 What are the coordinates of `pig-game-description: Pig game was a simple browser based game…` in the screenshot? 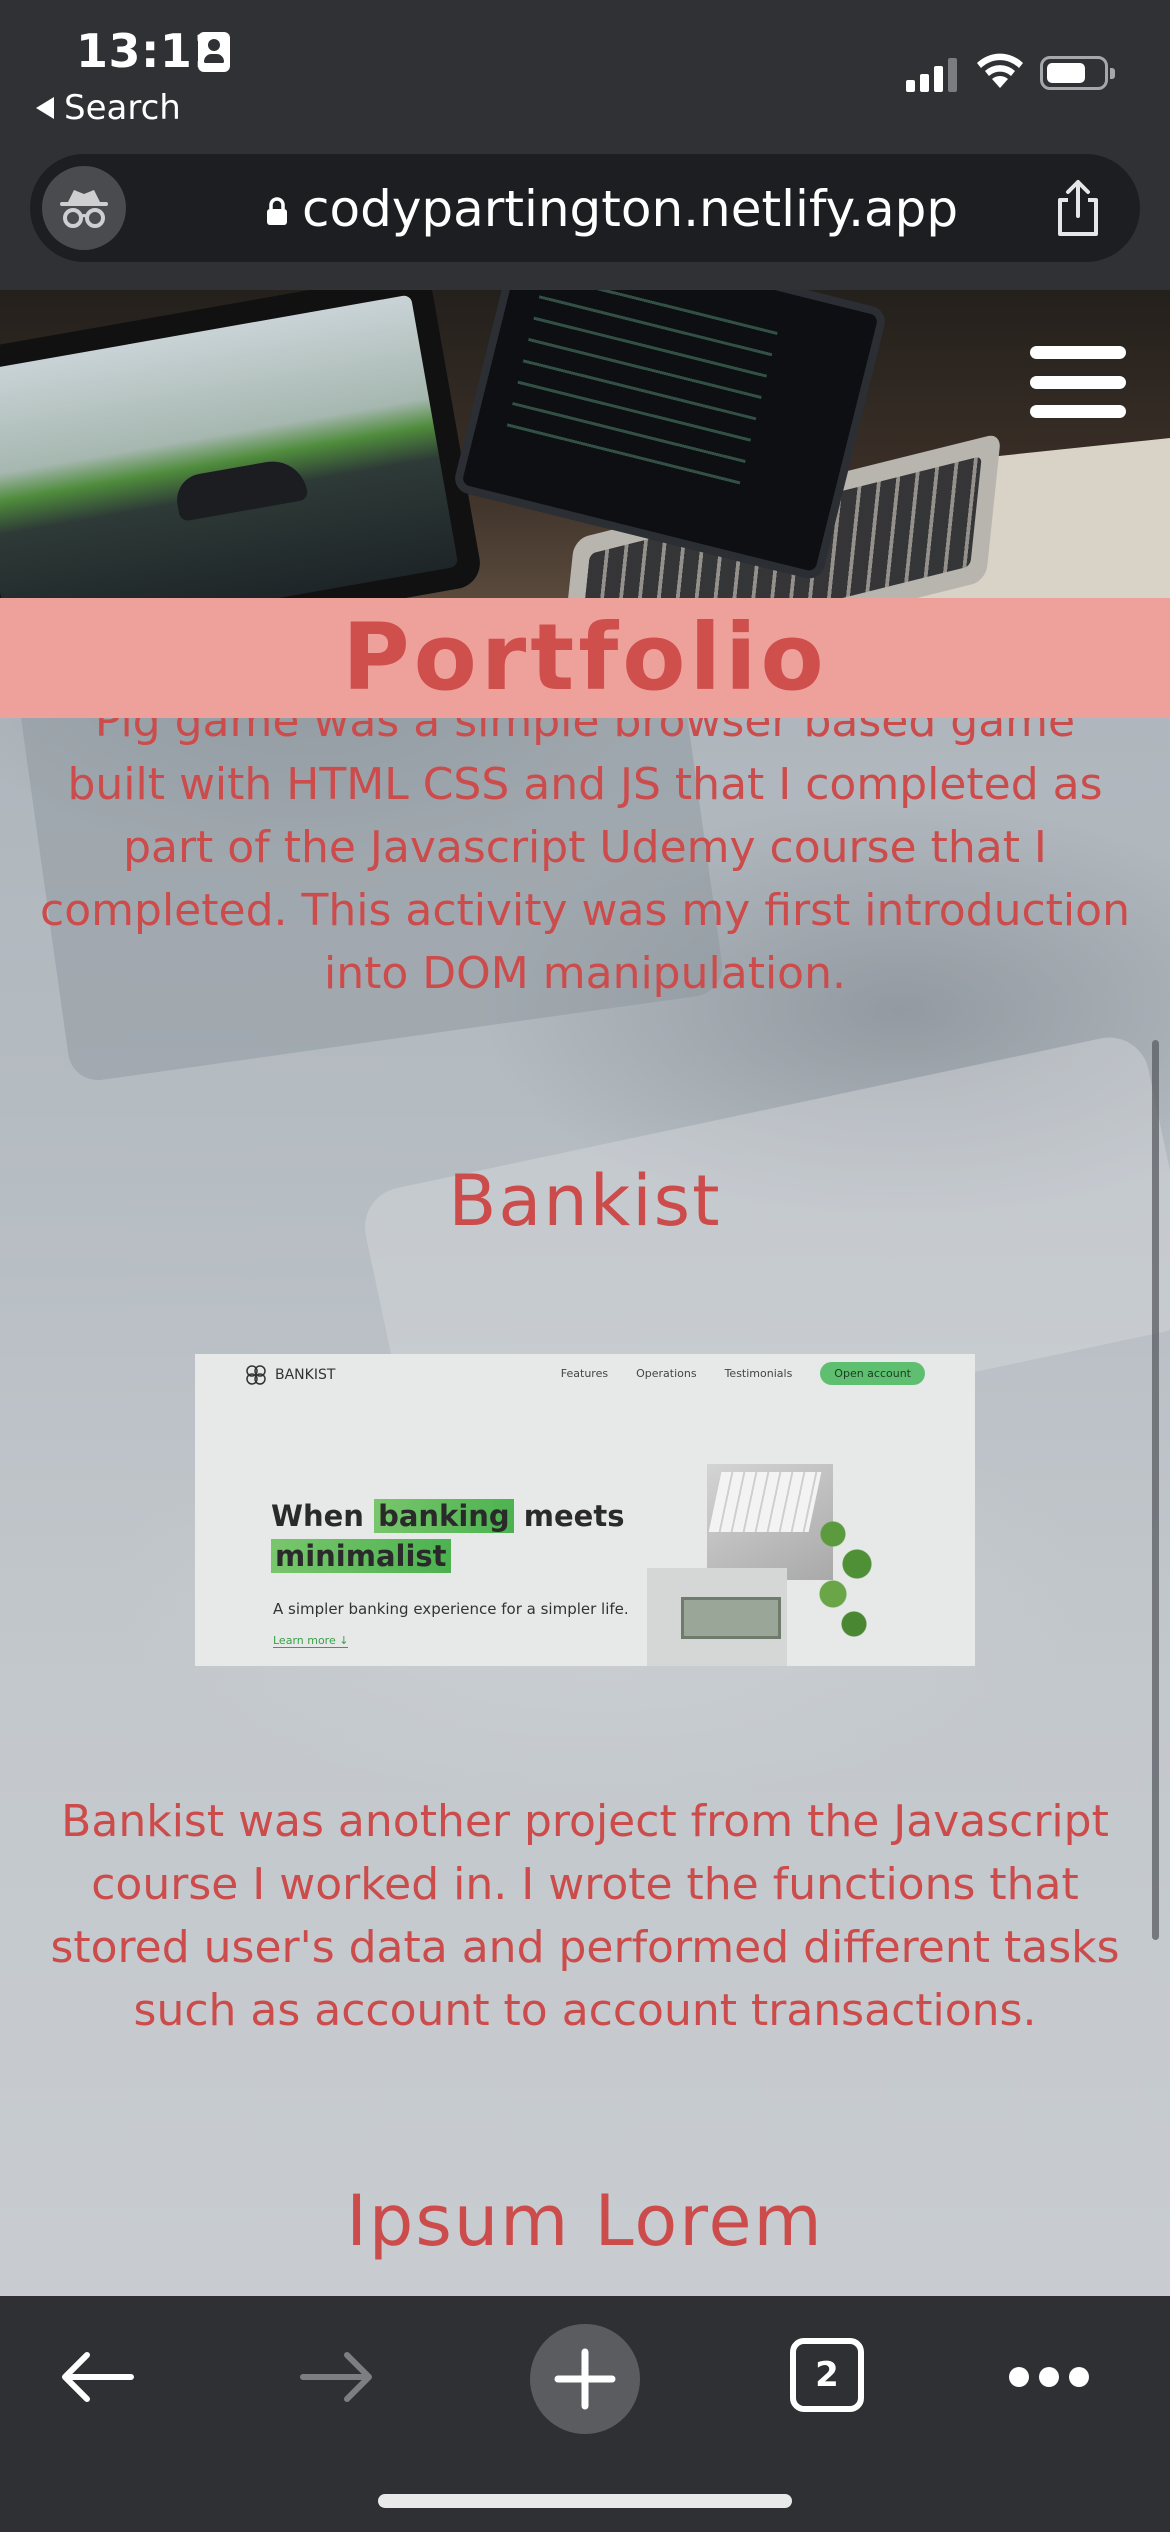 It's located at (585, 847).